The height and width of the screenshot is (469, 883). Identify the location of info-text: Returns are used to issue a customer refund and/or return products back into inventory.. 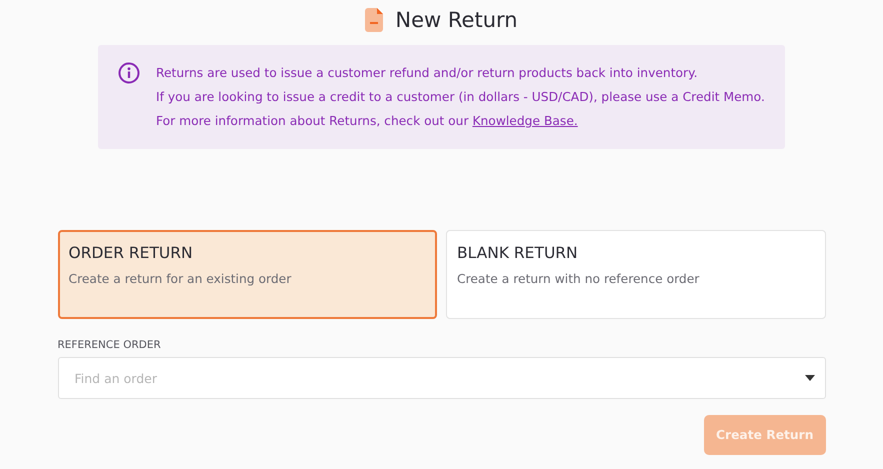
(427, 73).